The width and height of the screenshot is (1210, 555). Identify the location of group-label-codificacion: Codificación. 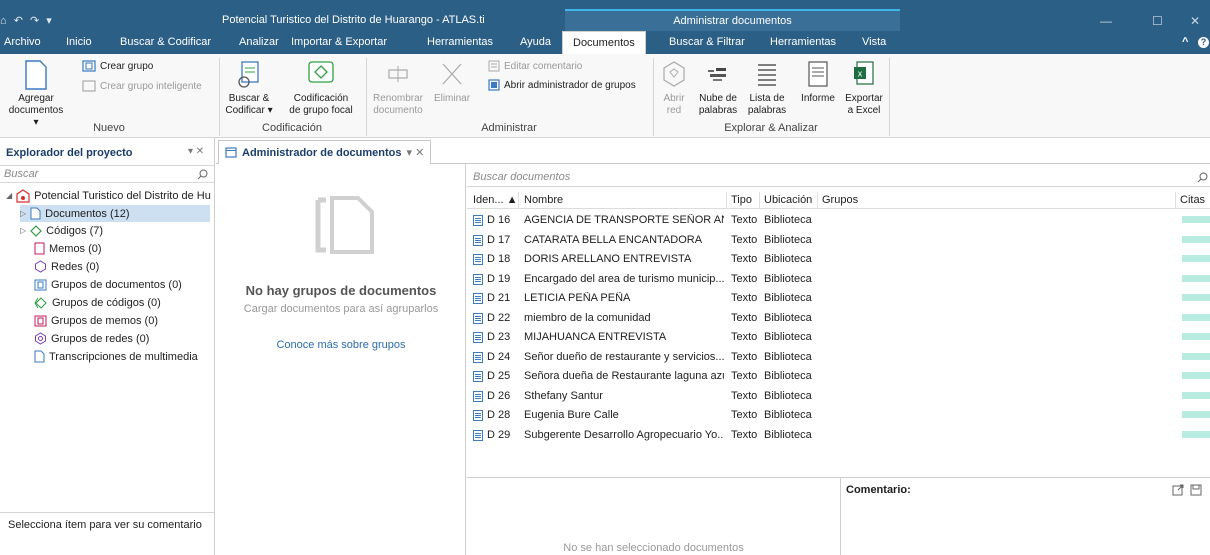
(292, 128).